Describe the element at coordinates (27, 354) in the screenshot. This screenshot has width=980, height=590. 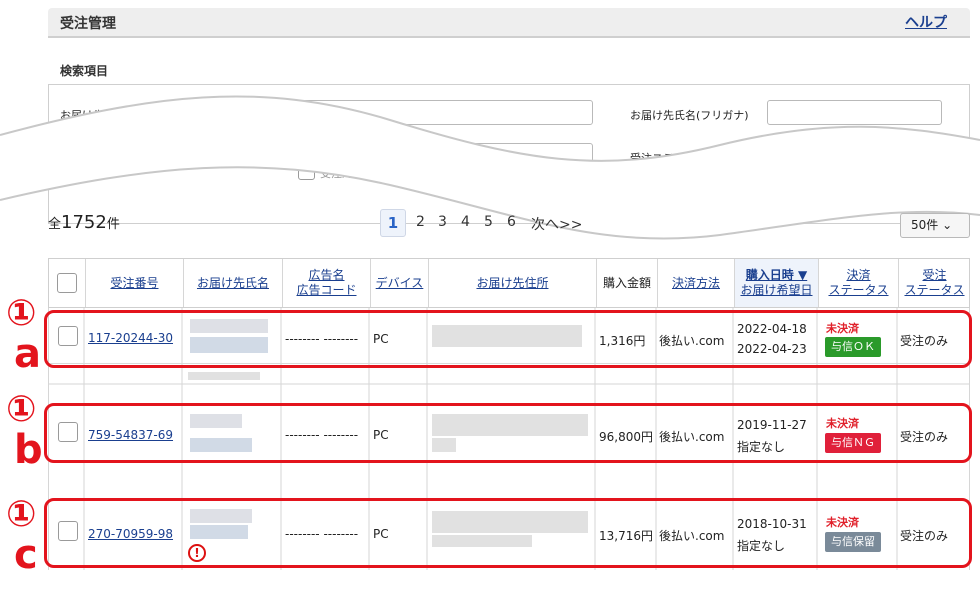
I see `marker-letter: a` at that location.